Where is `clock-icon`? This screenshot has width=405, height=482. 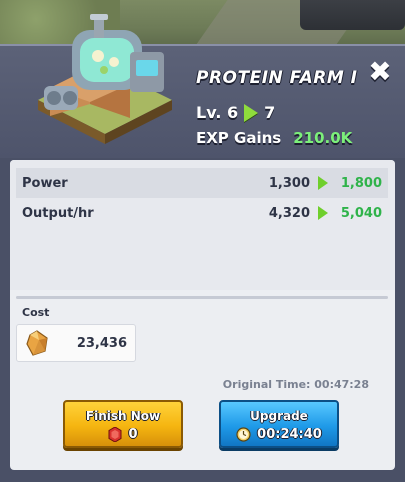
clock-icon is located at coordinates (243, 434).